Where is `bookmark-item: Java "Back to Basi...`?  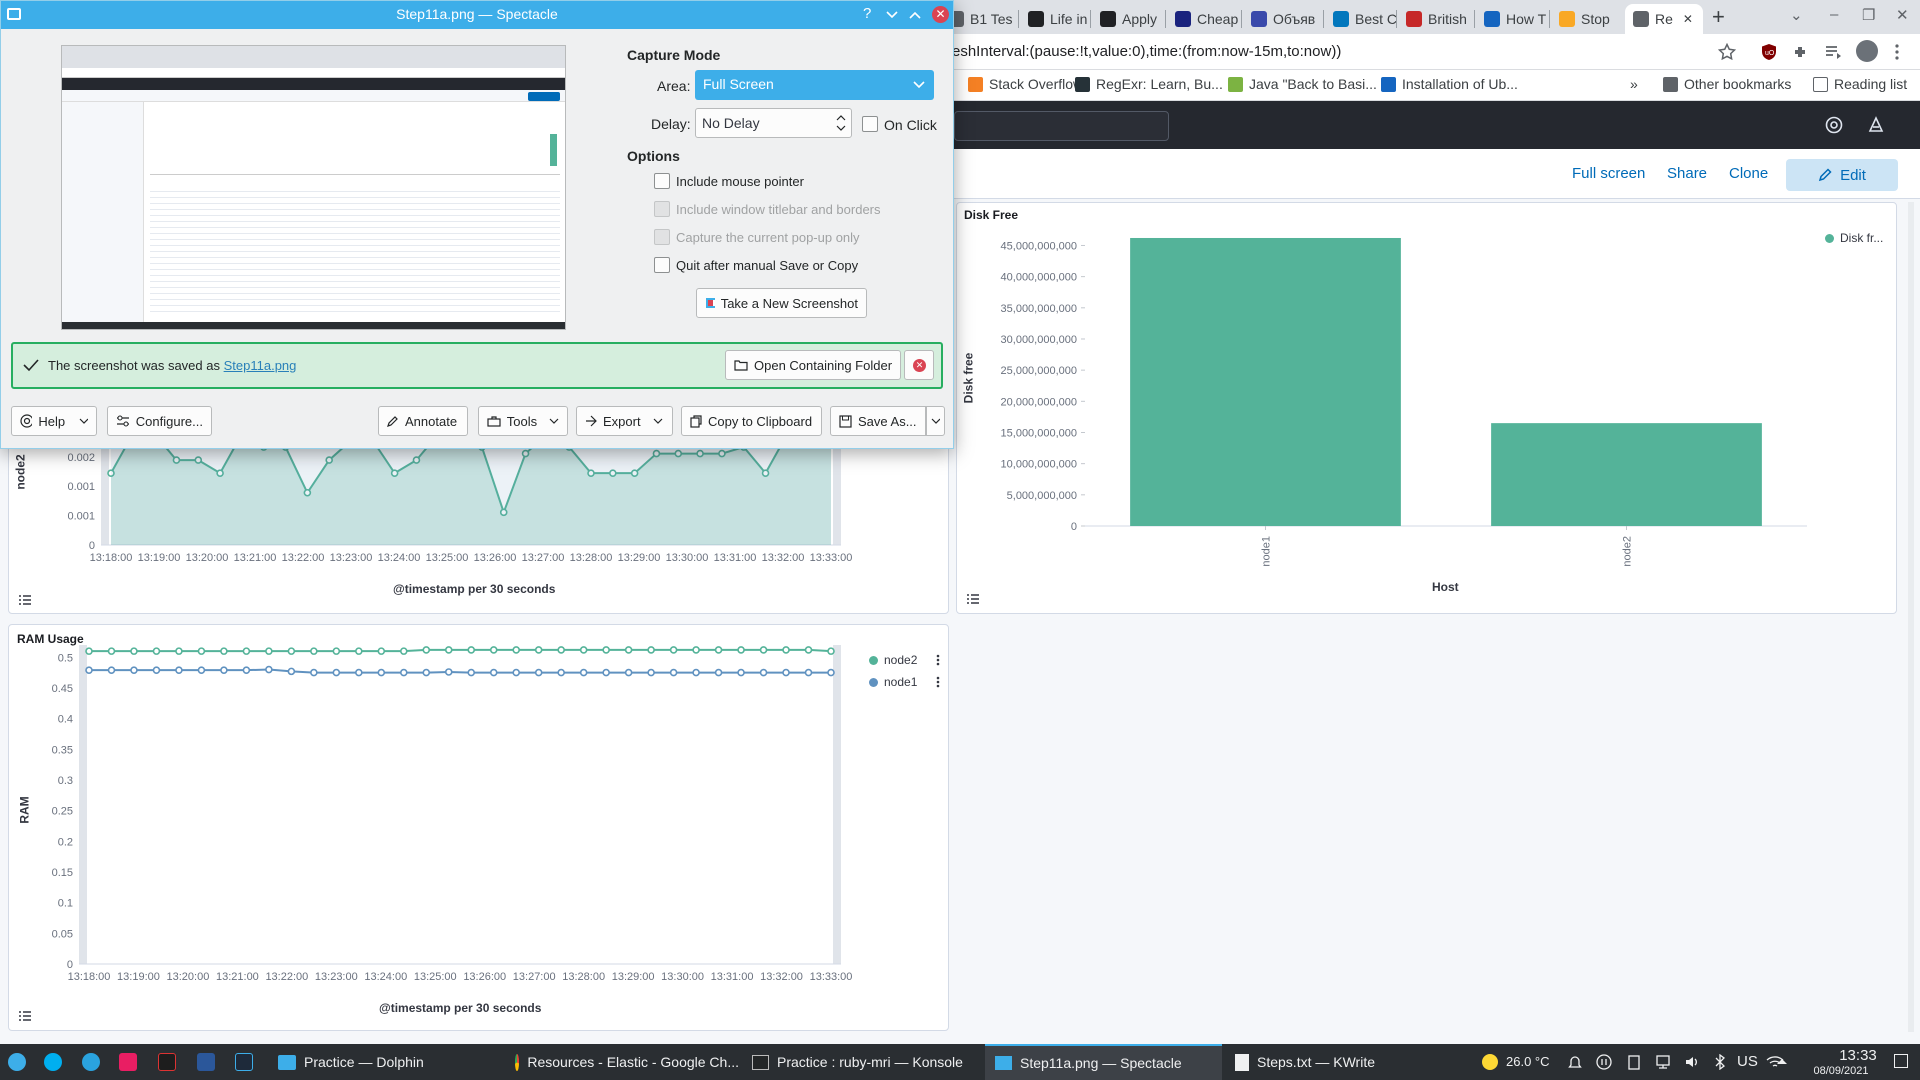
bookmark-item: Java "Back to Basi... is located at coordinates (1302, 84).